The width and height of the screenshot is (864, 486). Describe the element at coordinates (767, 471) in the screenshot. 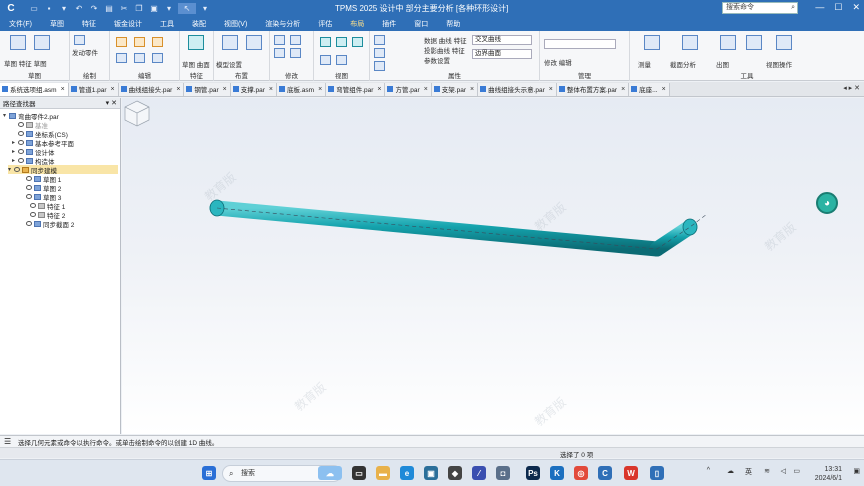

I see `wifi-icon: ≋` at that location.